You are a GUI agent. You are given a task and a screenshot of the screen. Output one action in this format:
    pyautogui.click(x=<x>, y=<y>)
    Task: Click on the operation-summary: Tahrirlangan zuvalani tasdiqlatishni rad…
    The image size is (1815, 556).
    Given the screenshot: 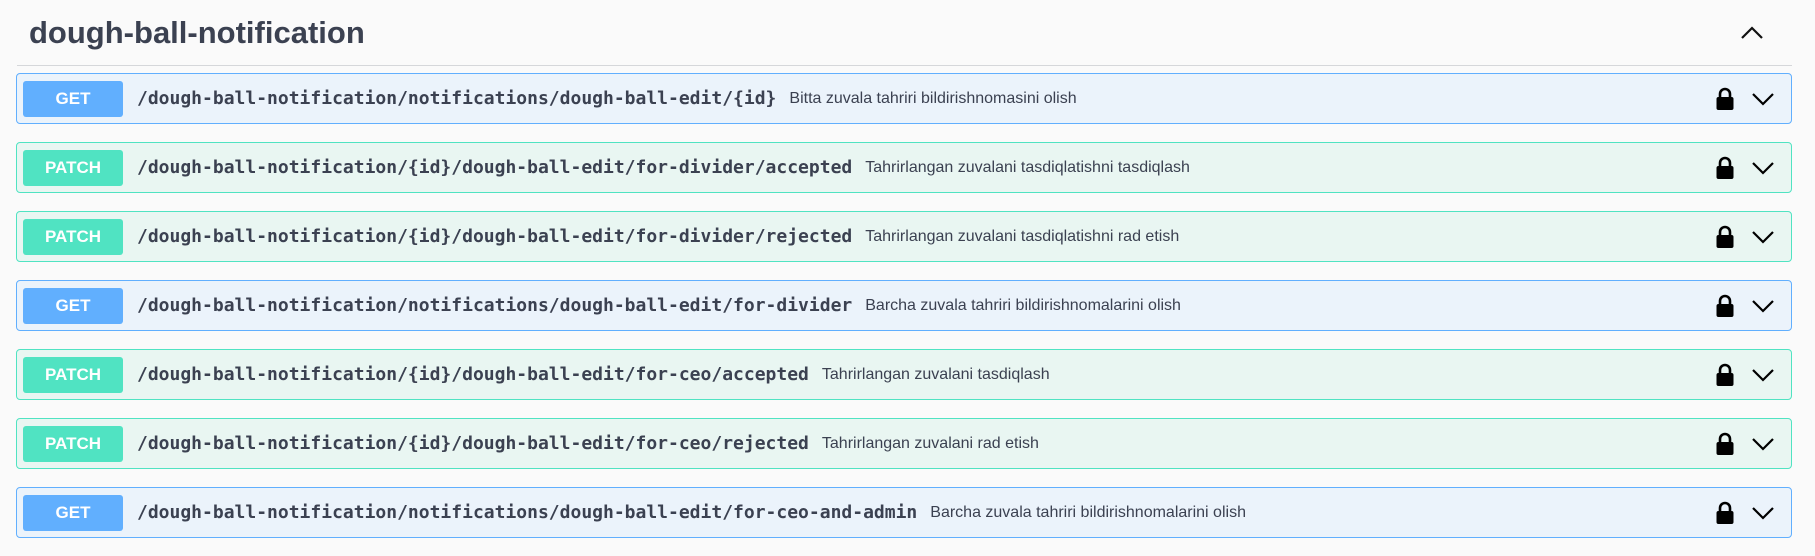 What is the action you would take?
    pyautogui.click(x=1022, y=236)
    